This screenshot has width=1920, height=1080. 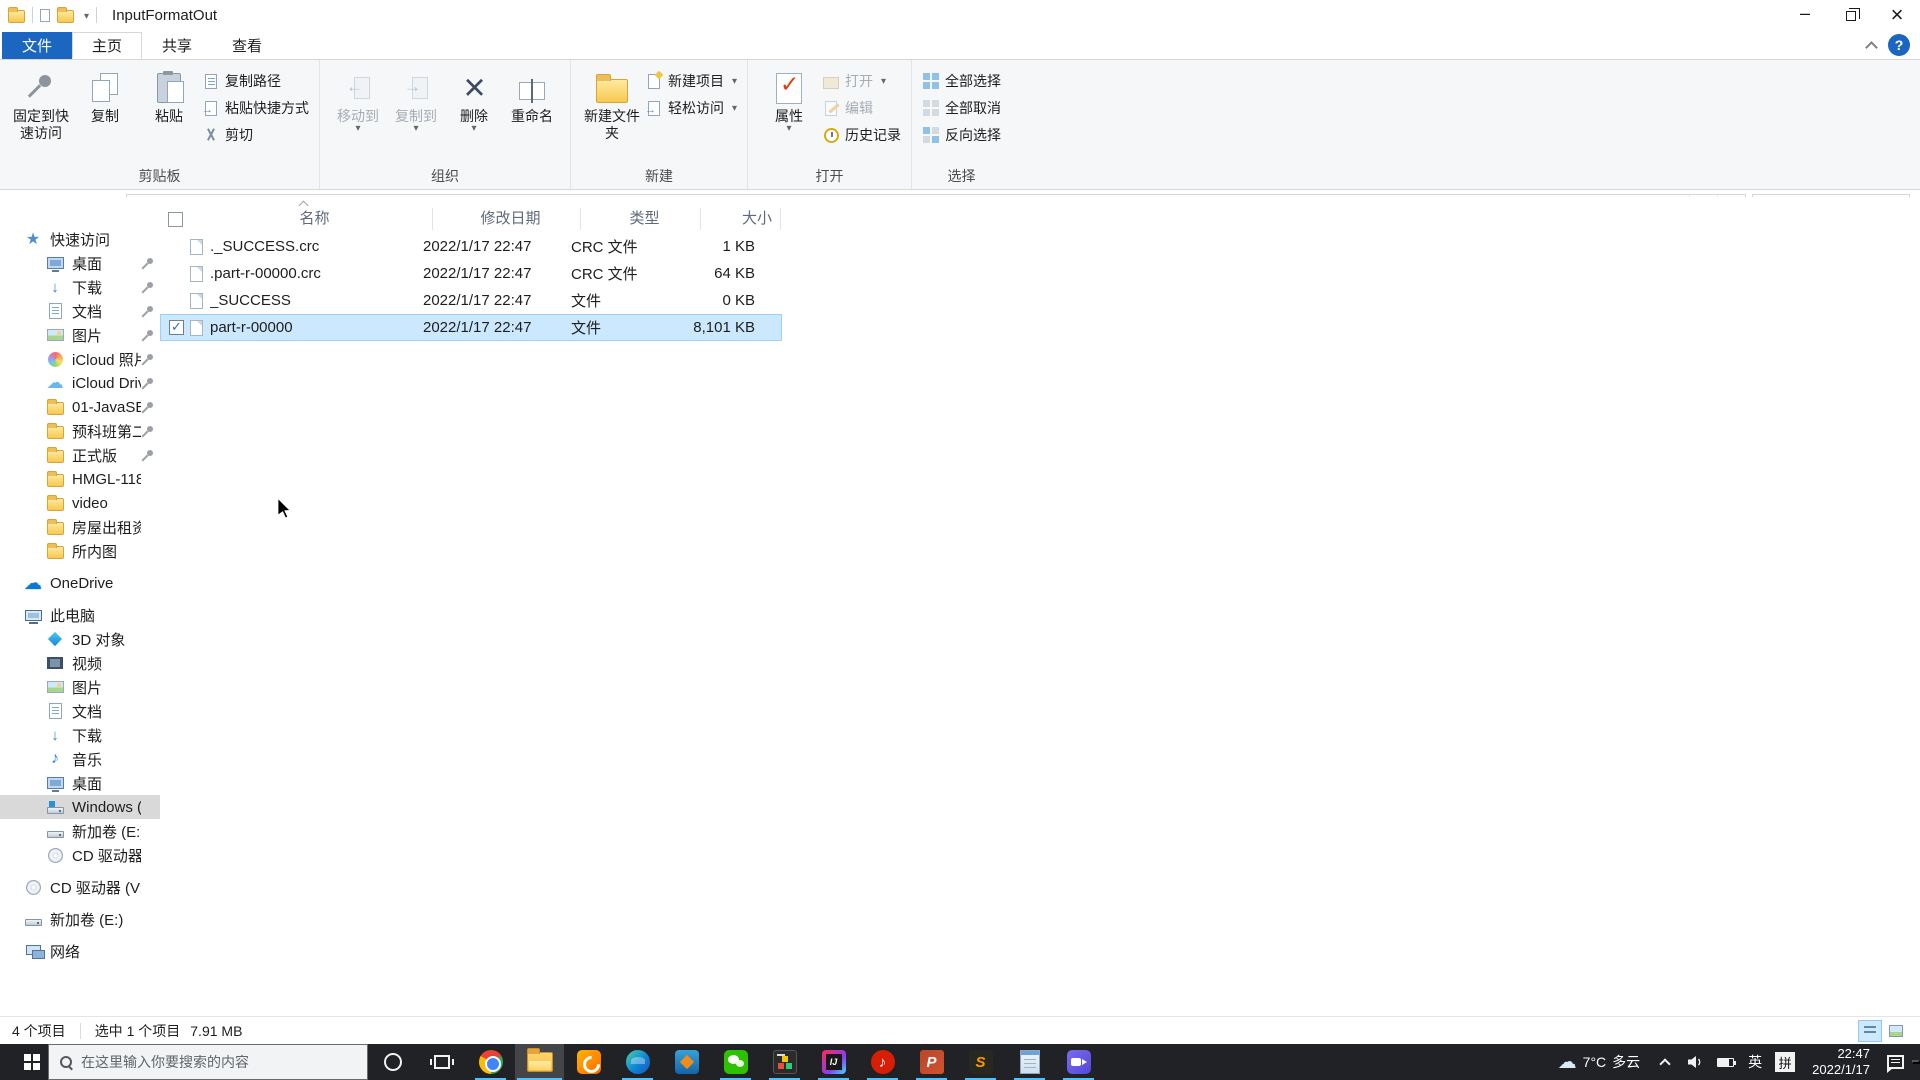 What do you see at coordinates (612, 104) in the screenshot?
I see `new-folder-button: 新建文件夹` at bounding box center [612, 104].